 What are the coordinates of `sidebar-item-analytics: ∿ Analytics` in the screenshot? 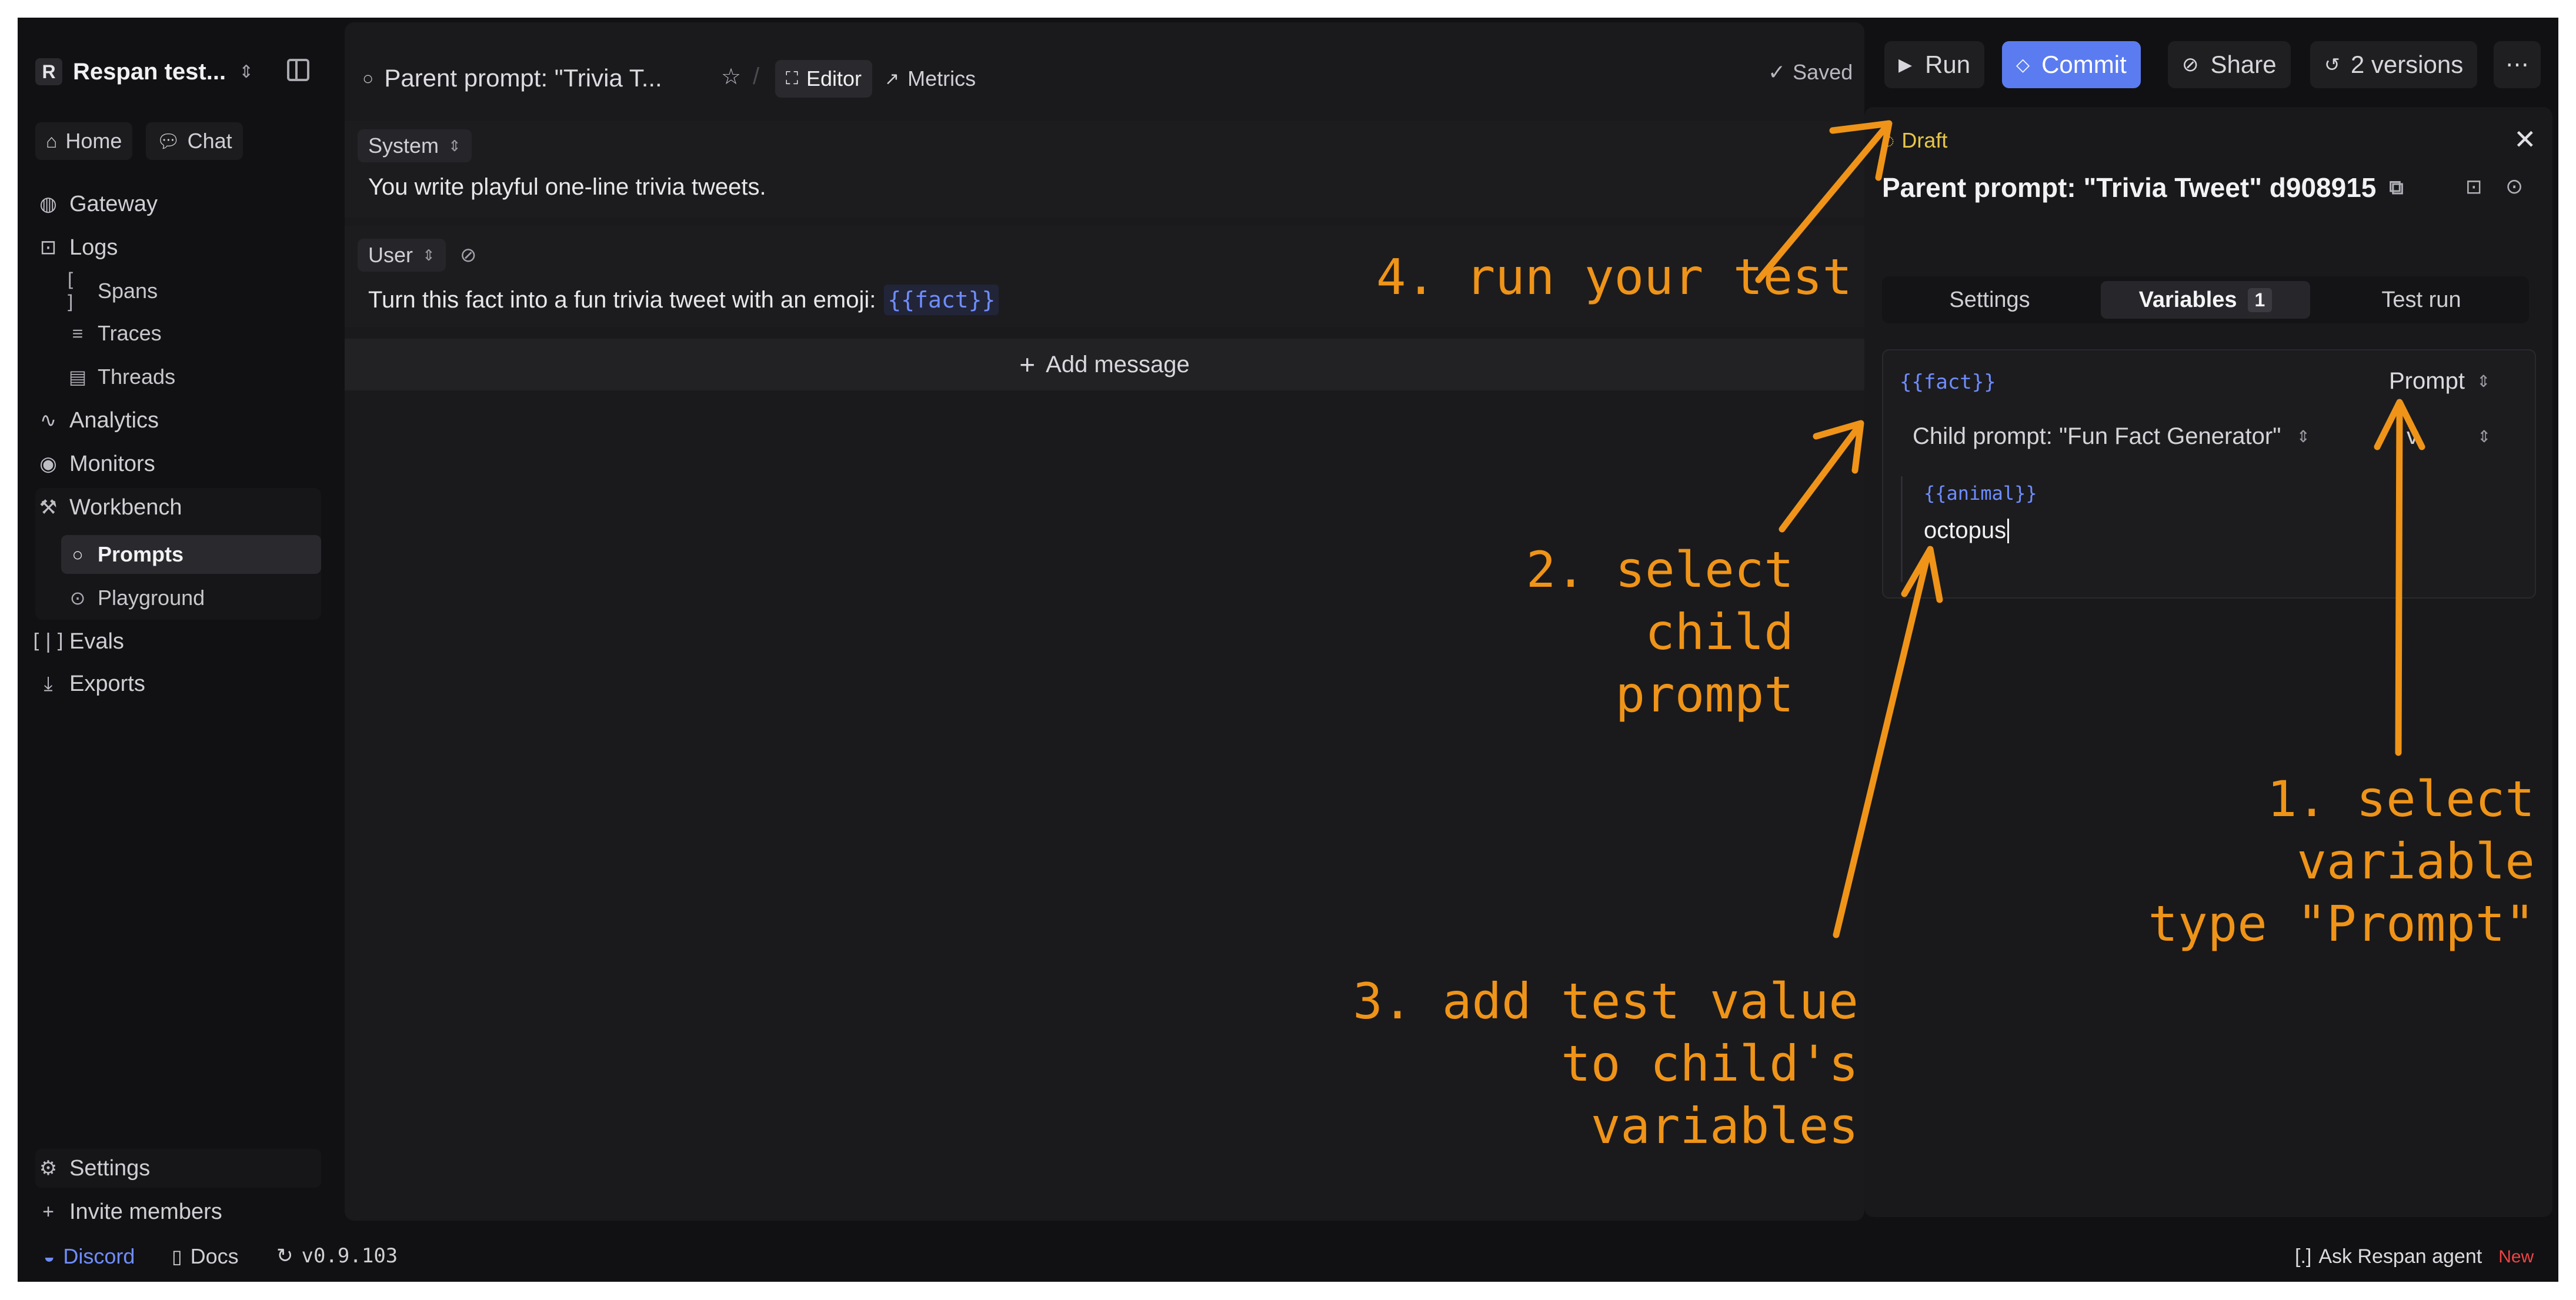 It's located at (97, 420).